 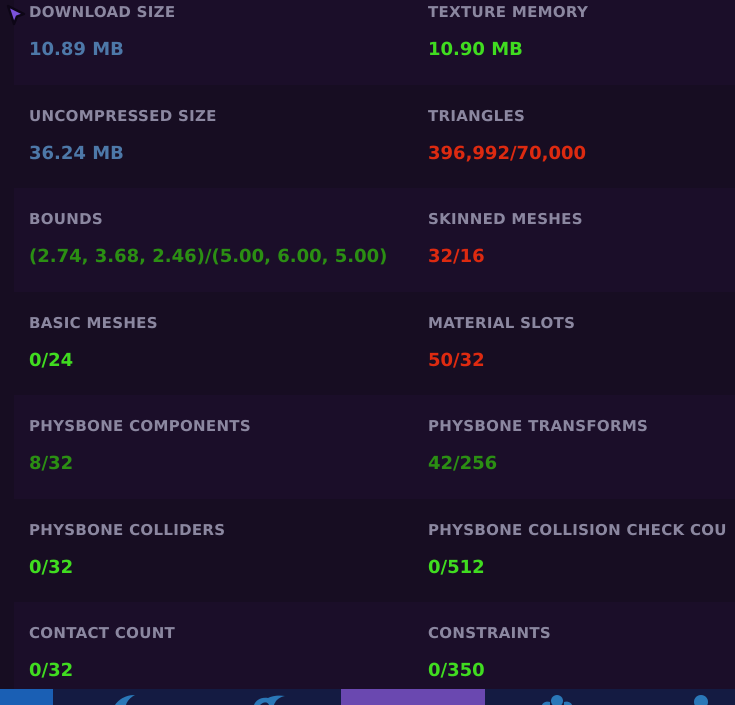 What do you see at coordinates (125, 700) in the screenshot?
I see `crescent-icon` at bounding box center [125, 700].